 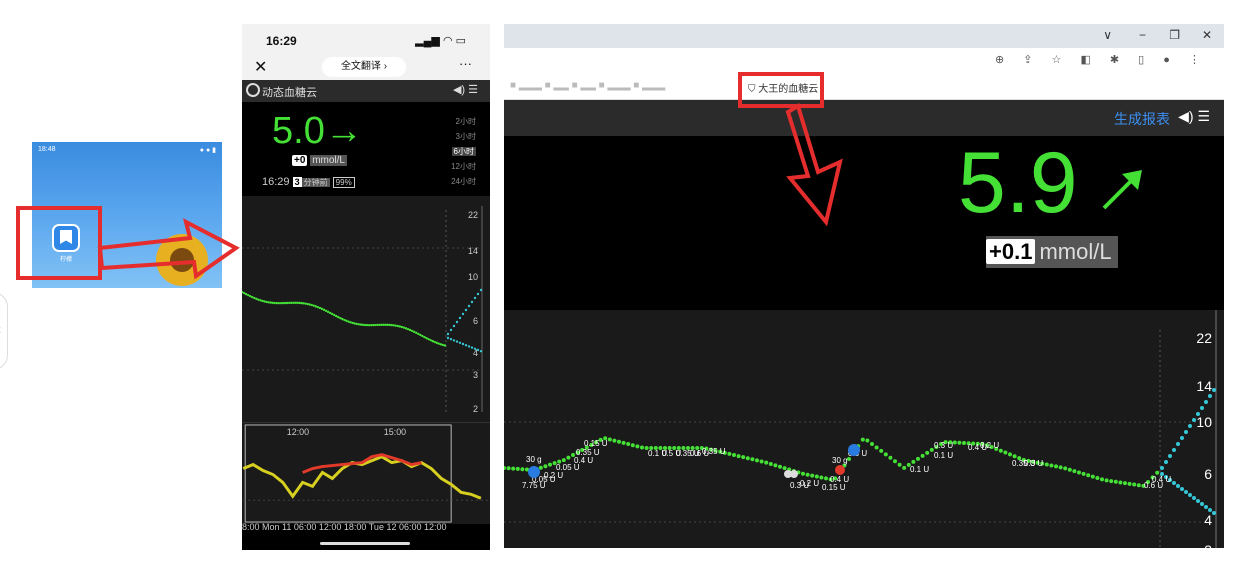 I want to click on close-icon: ✕, so click(x=260, y=67).